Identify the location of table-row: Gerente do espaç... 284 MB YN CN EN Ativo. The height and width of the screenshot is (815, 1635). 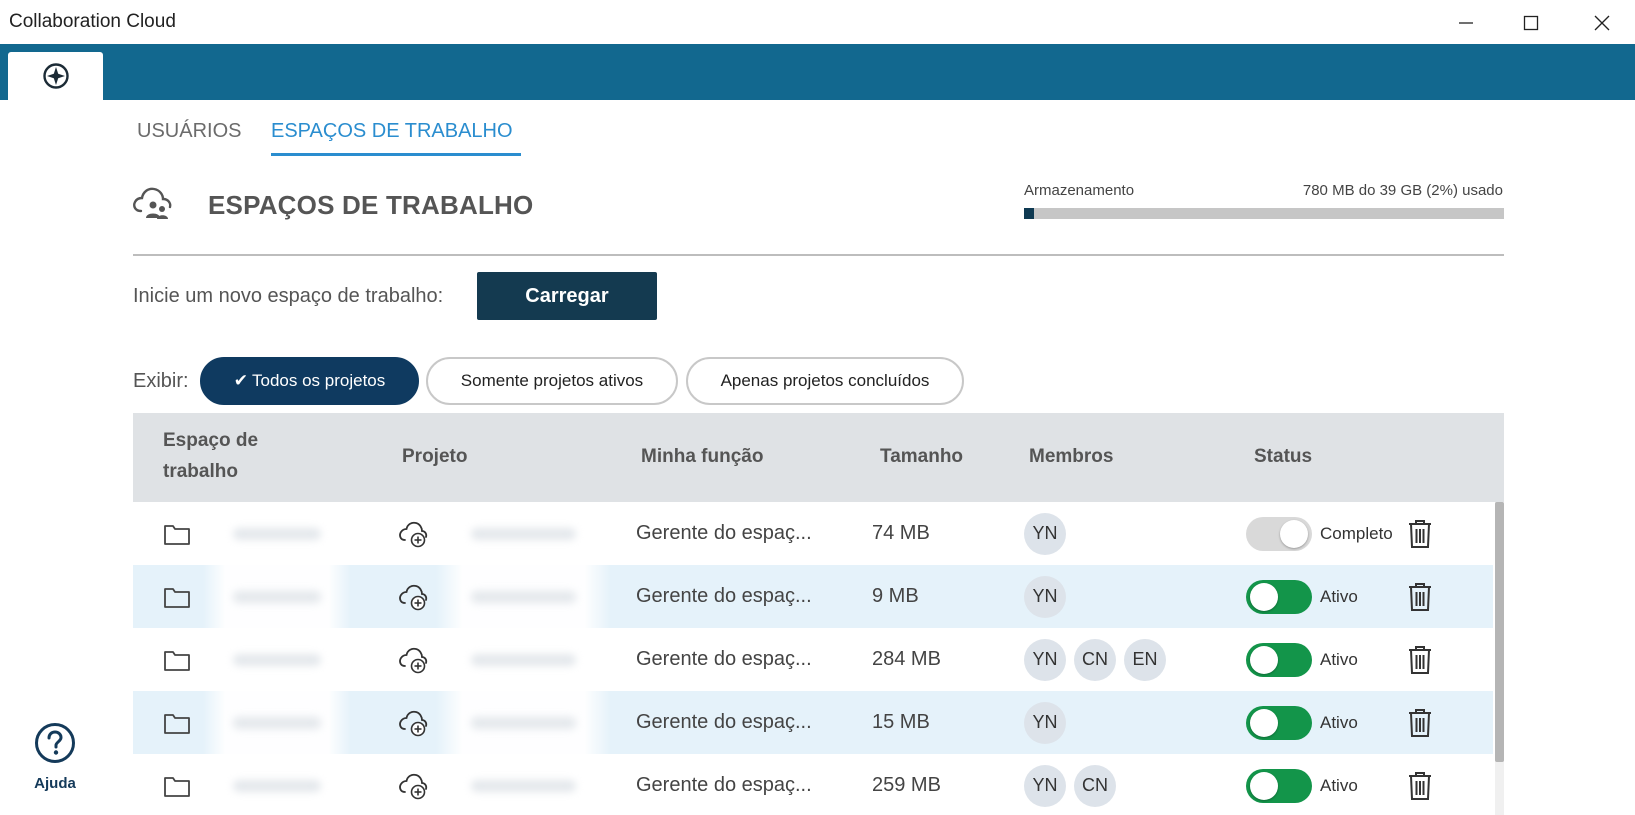
(813, 659).